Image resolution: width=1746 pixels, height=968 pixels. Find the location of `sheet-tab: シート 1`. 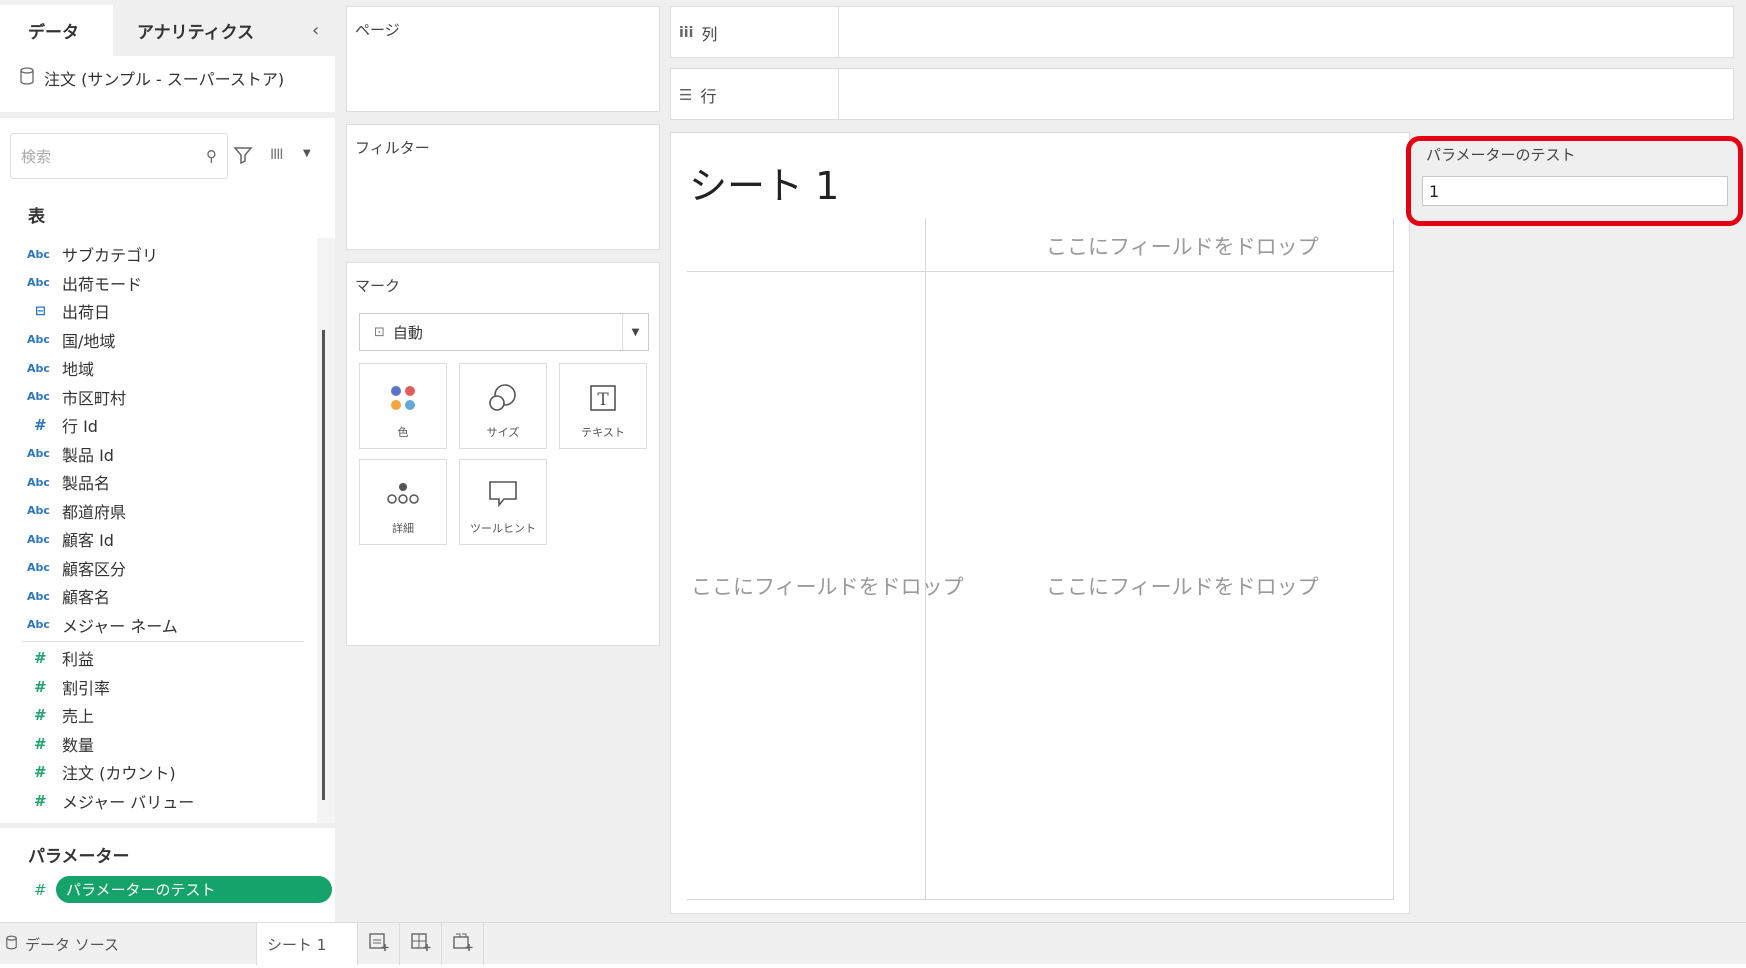

sheet-tab: シート 1 is located at coordinates (307, 944).